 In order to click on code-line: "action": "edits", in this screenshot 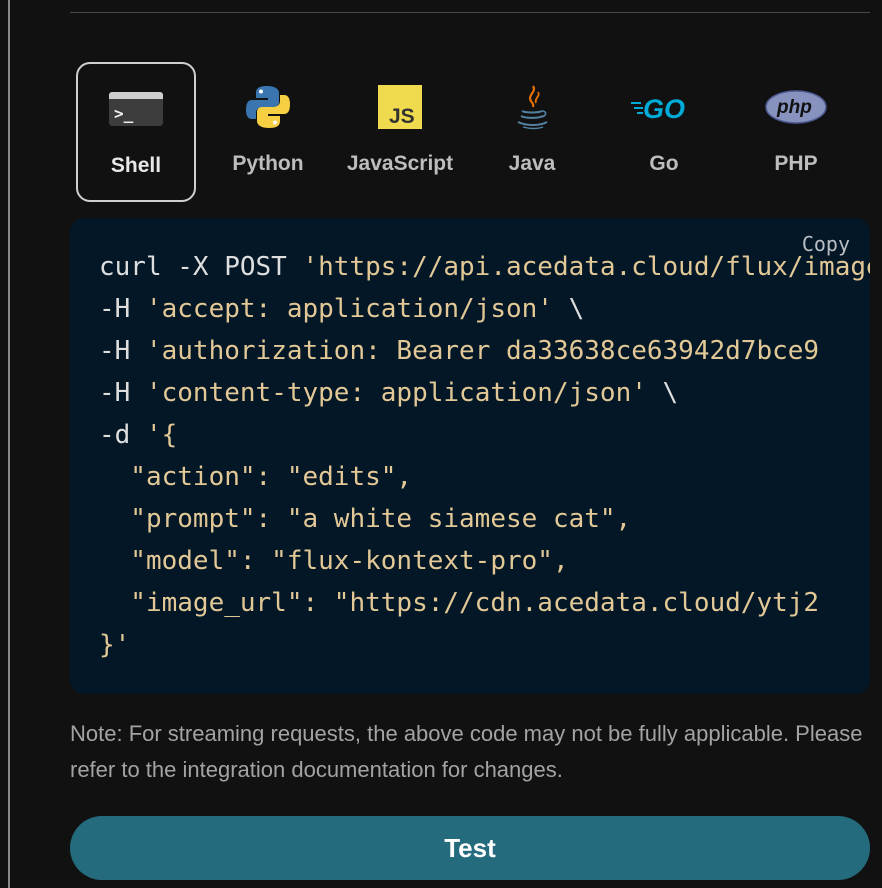, I will do `click(484, 477)`.